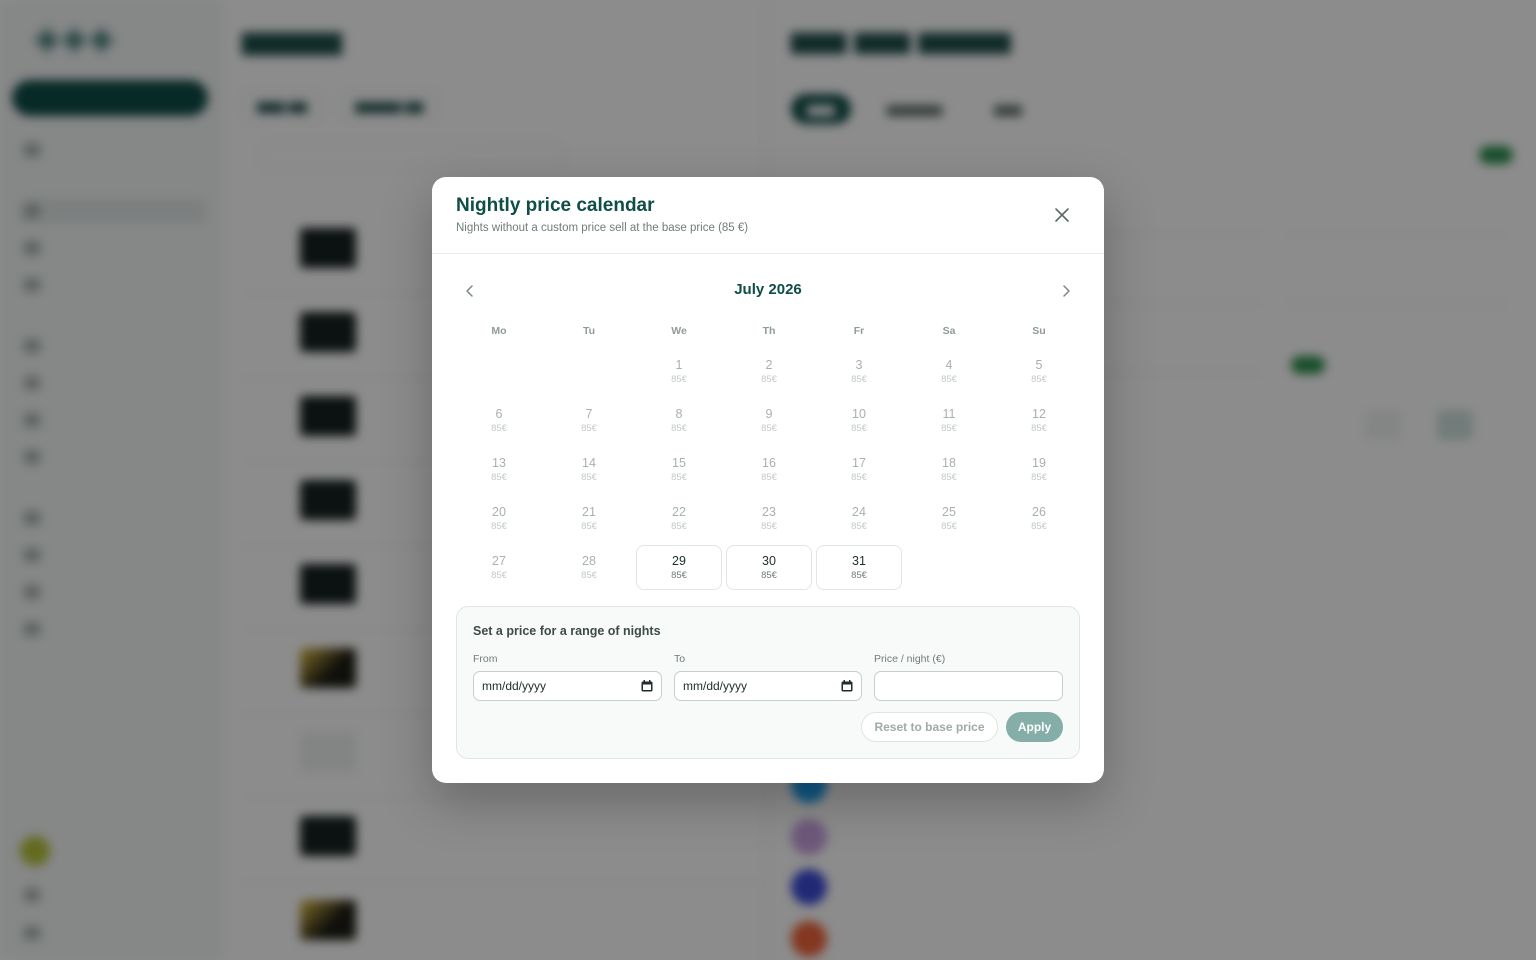  I want to click on day-number: 29, so click(679, 561).